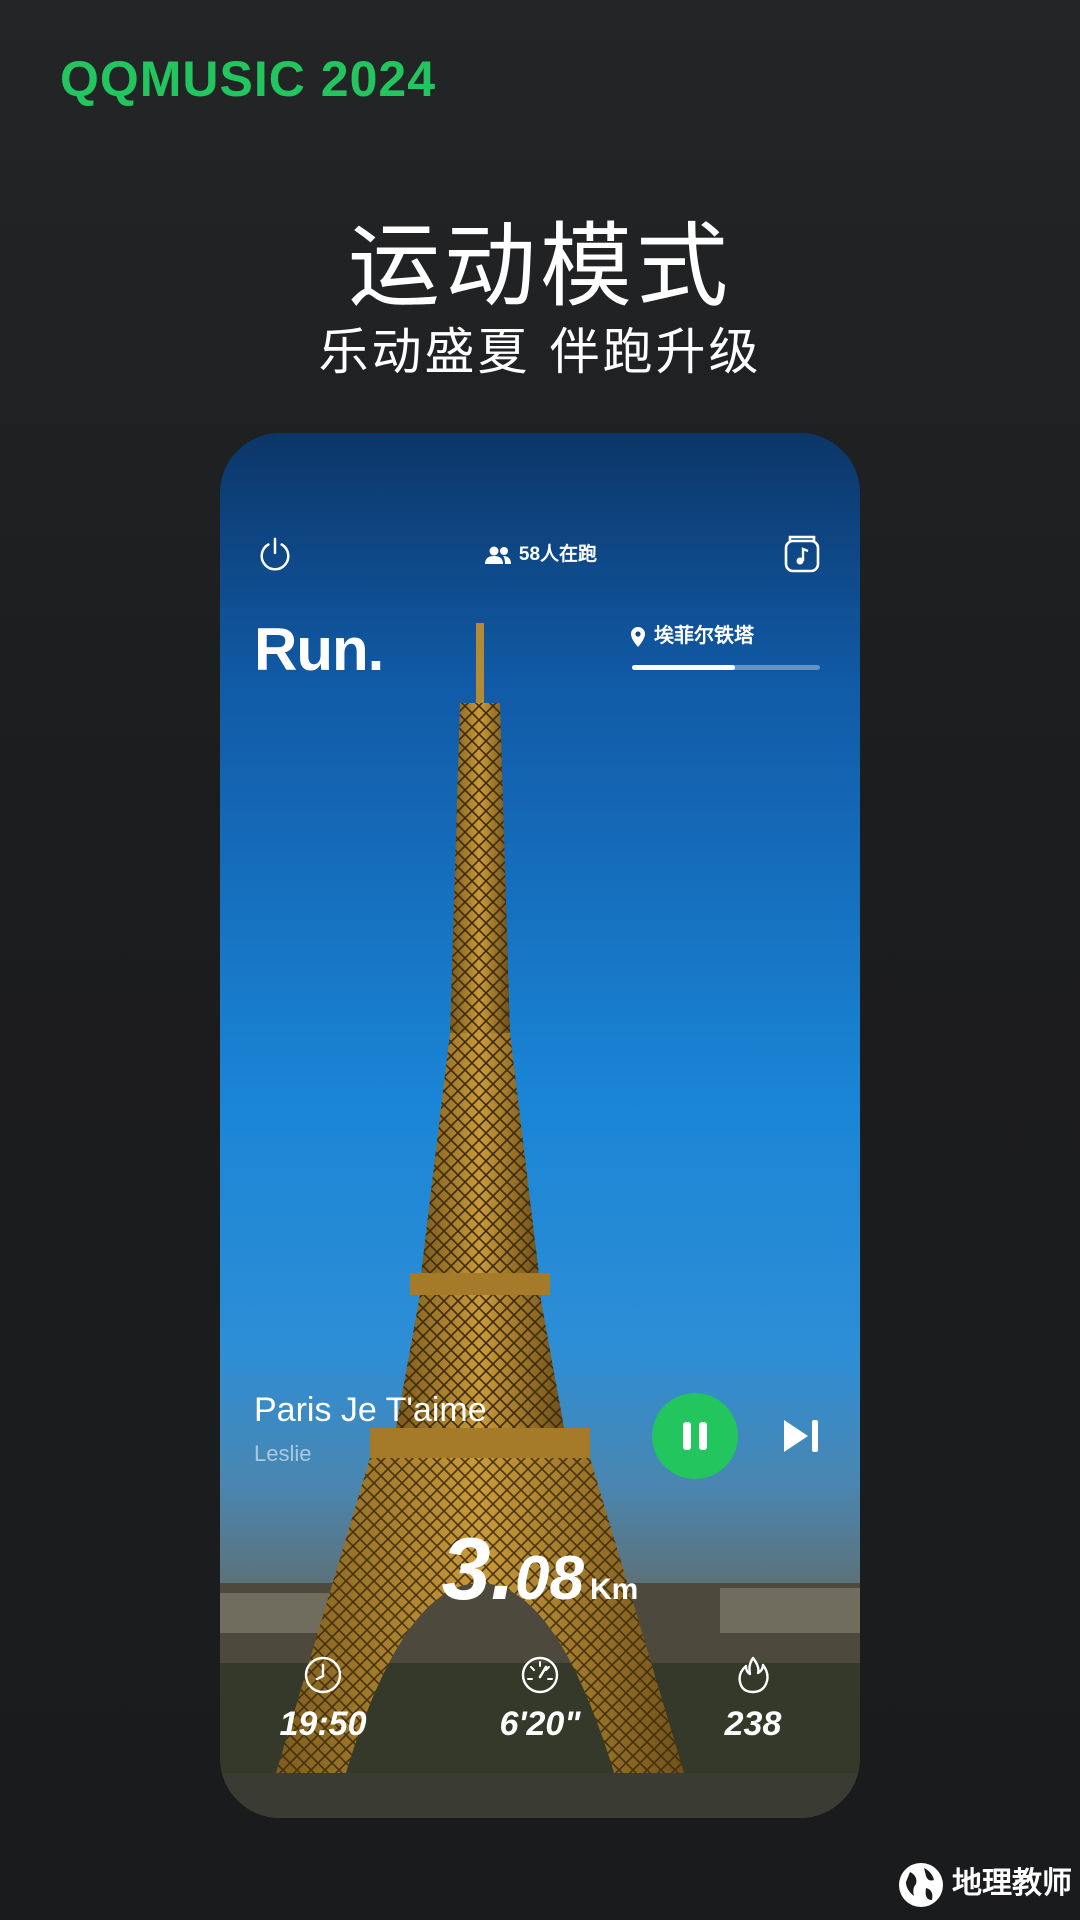 This screenshot has height=1920, width=1080. What do you see at coordinates (319, 649) in the screenshot?
I see `run-logo: Run.` at bounding box center [319, 649].